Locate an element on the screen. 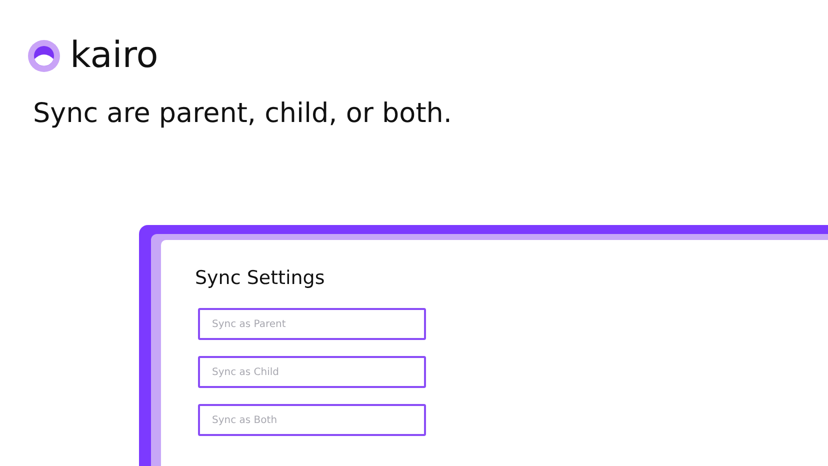 The image size is (828, 466). panel-title: Sync Settings is located at coordinates (260, 278).